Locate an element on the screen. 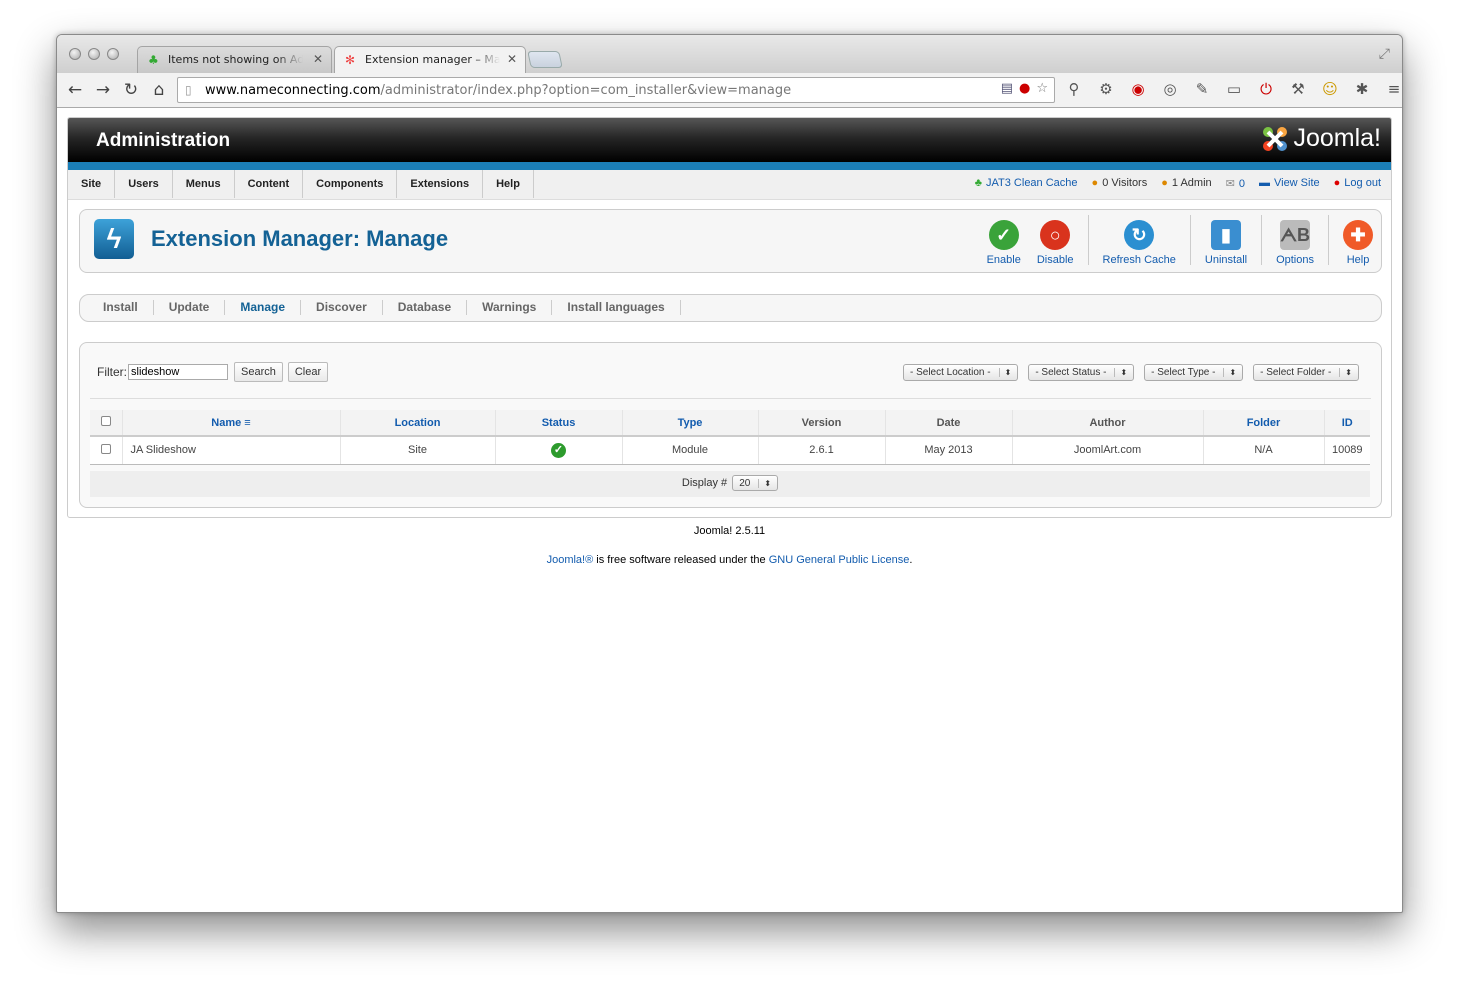 This screenshot has width=1459, height=992. messages-link: ✉ 0 is located at coordinates (1235, 183).